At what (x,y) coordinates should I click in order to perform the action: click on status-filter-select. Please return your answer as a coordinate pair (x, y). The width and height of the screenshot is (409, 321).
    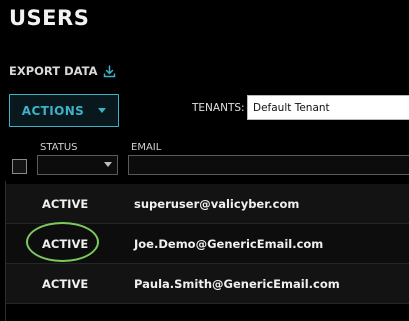
    Looking at the image, I should click on (77, 165).